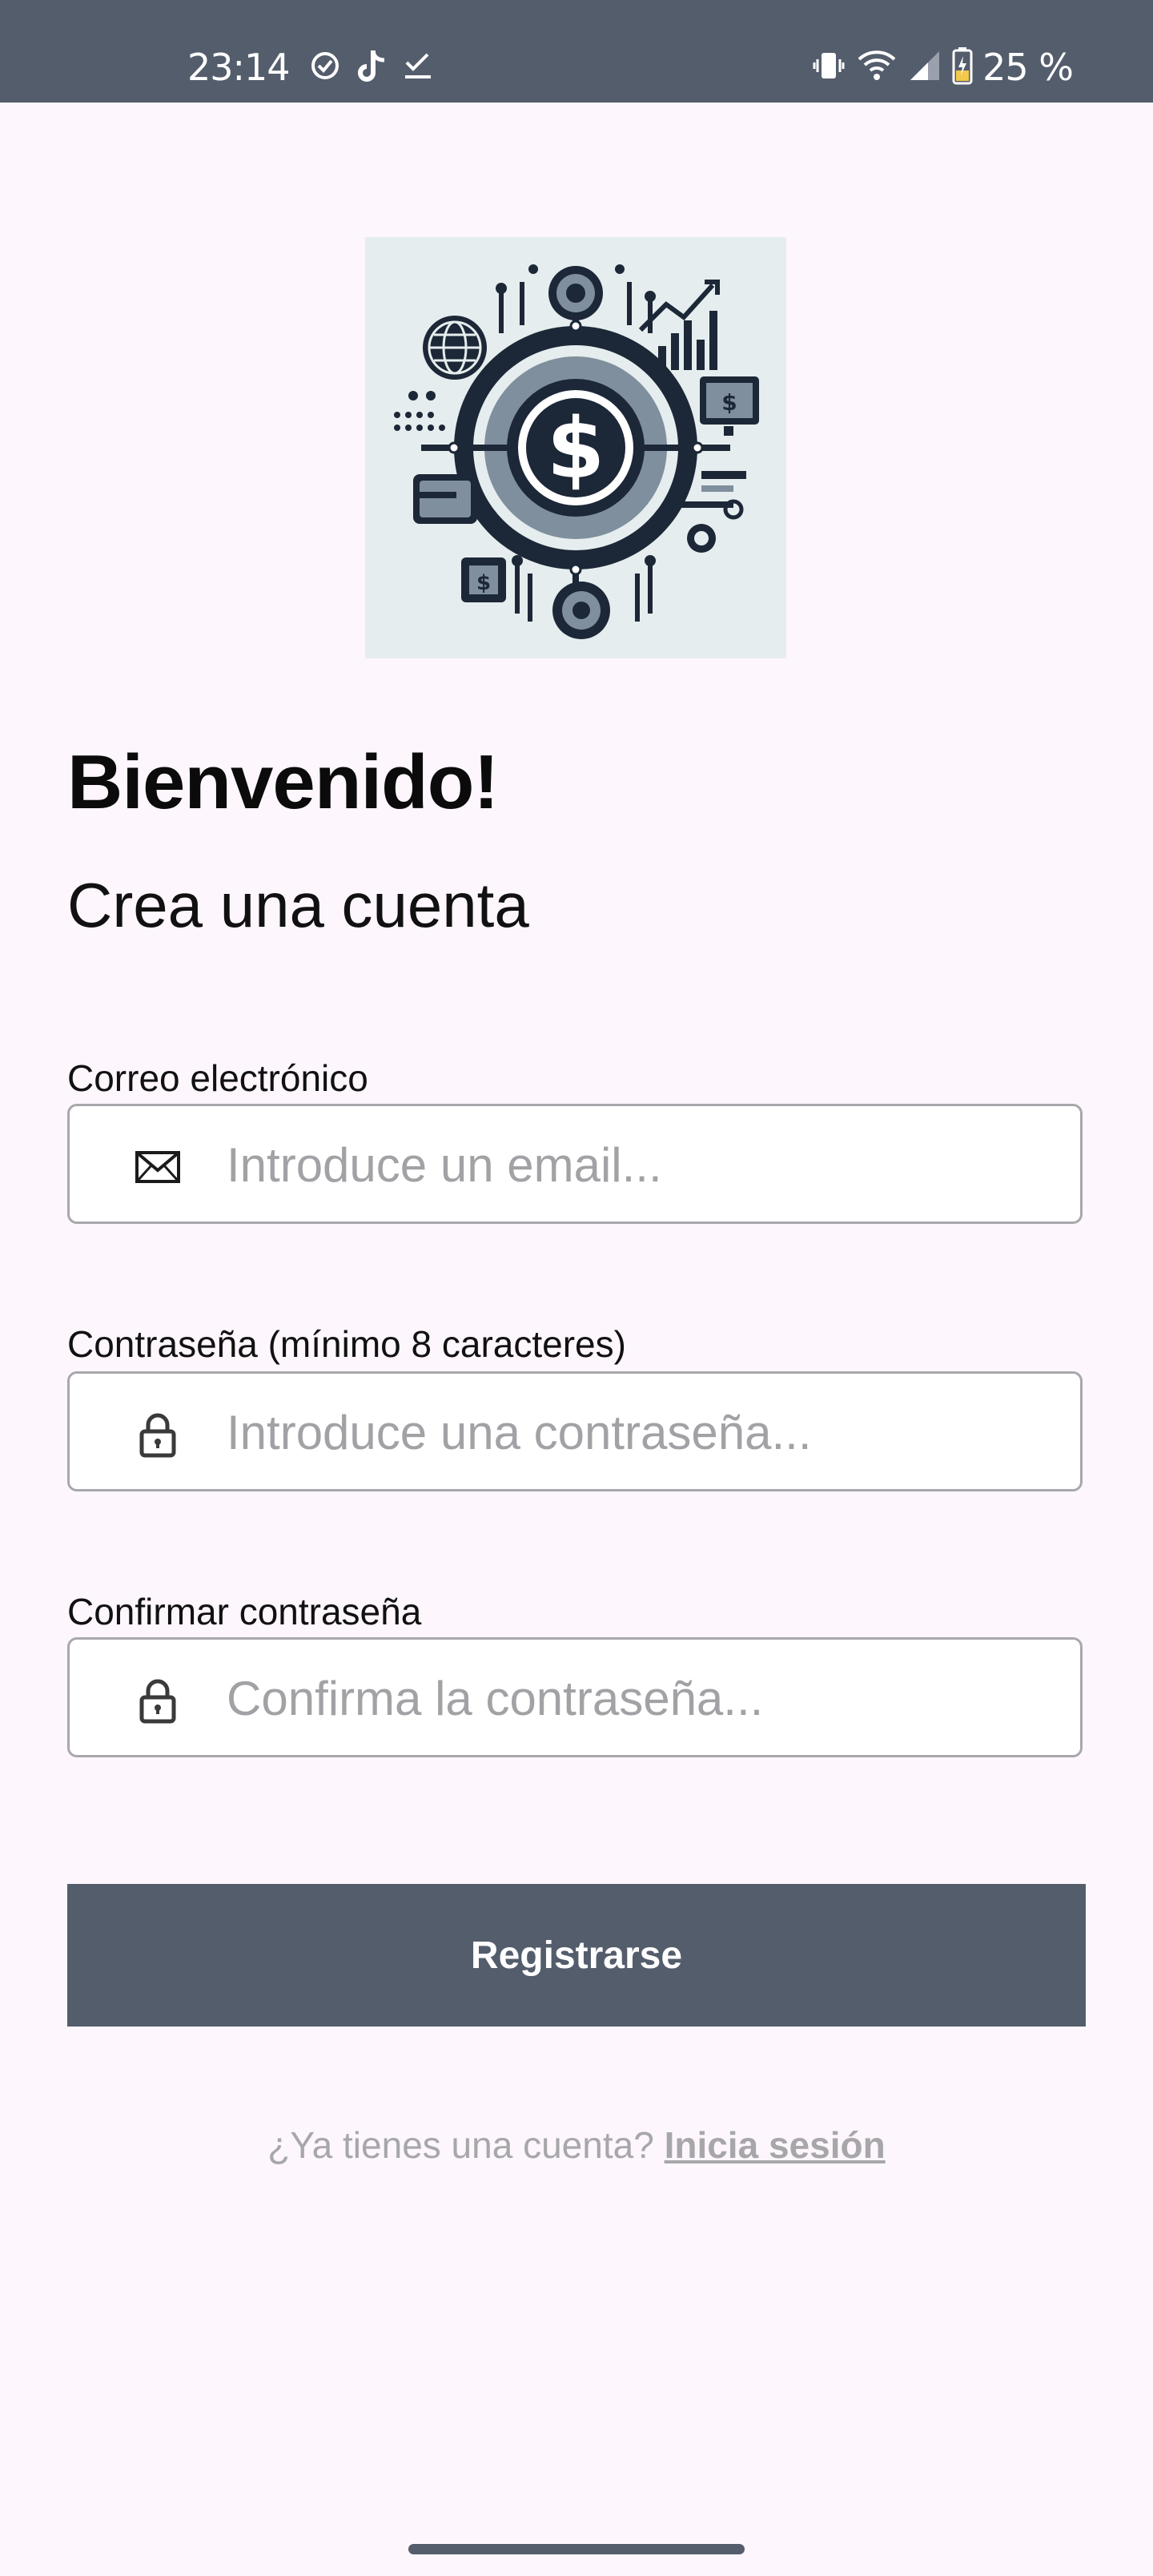 Image resolution: width=1153 pixels, height=2576 pixels. I want to click on check-circle-icon, so click(325, 68).